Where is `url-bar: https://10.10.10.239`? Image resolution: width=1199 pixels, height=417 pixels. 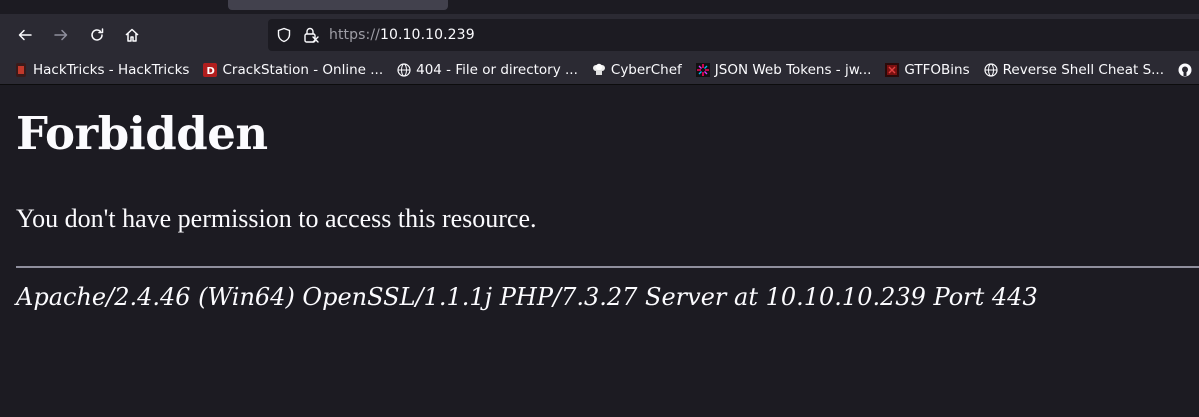
url-bar: https://10.10.10.239 is located at coordinates (733, 35).